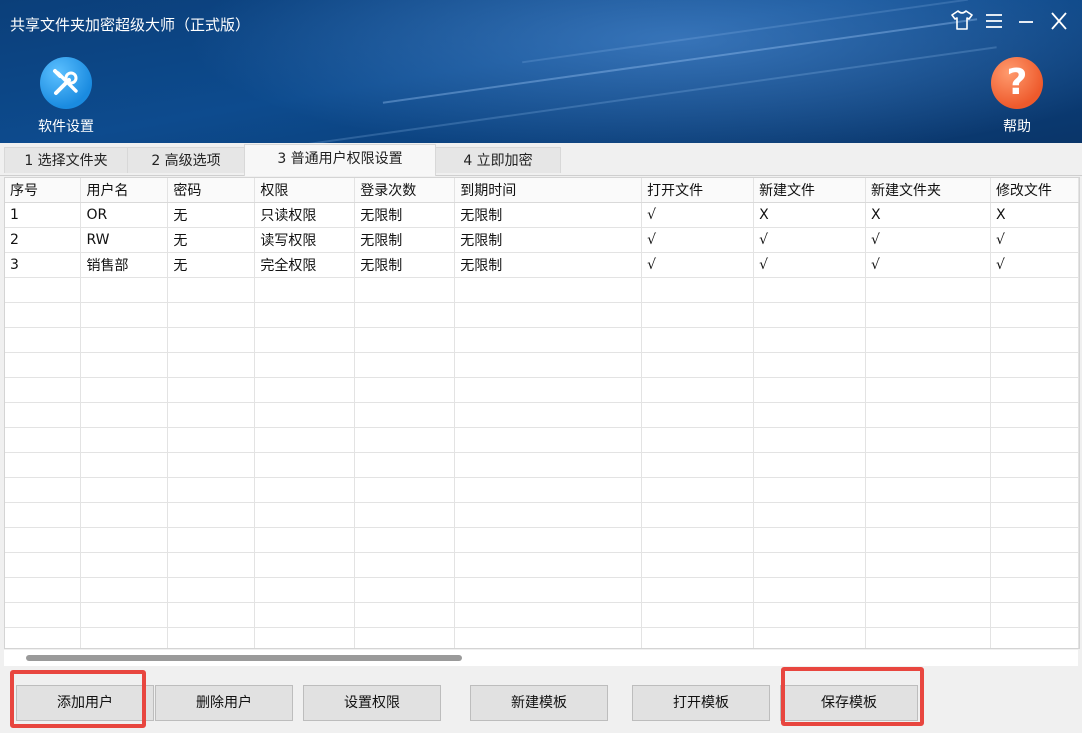 This screenshot has width=1082, height=733. I want to click on column-header: 新建文件夹, so click(928, 190).